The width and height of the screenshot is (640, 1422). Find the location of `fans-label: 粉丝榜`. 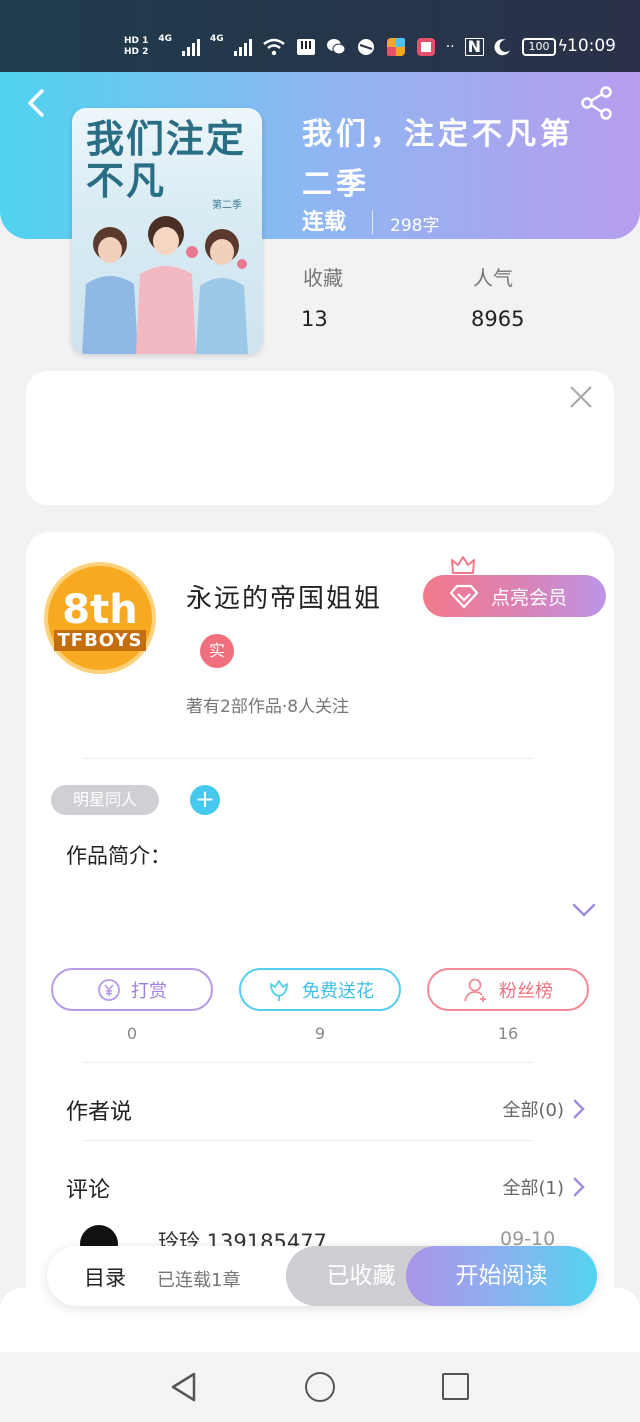

fans-label: 粉丝榜 is located at coordinates (526, 991).